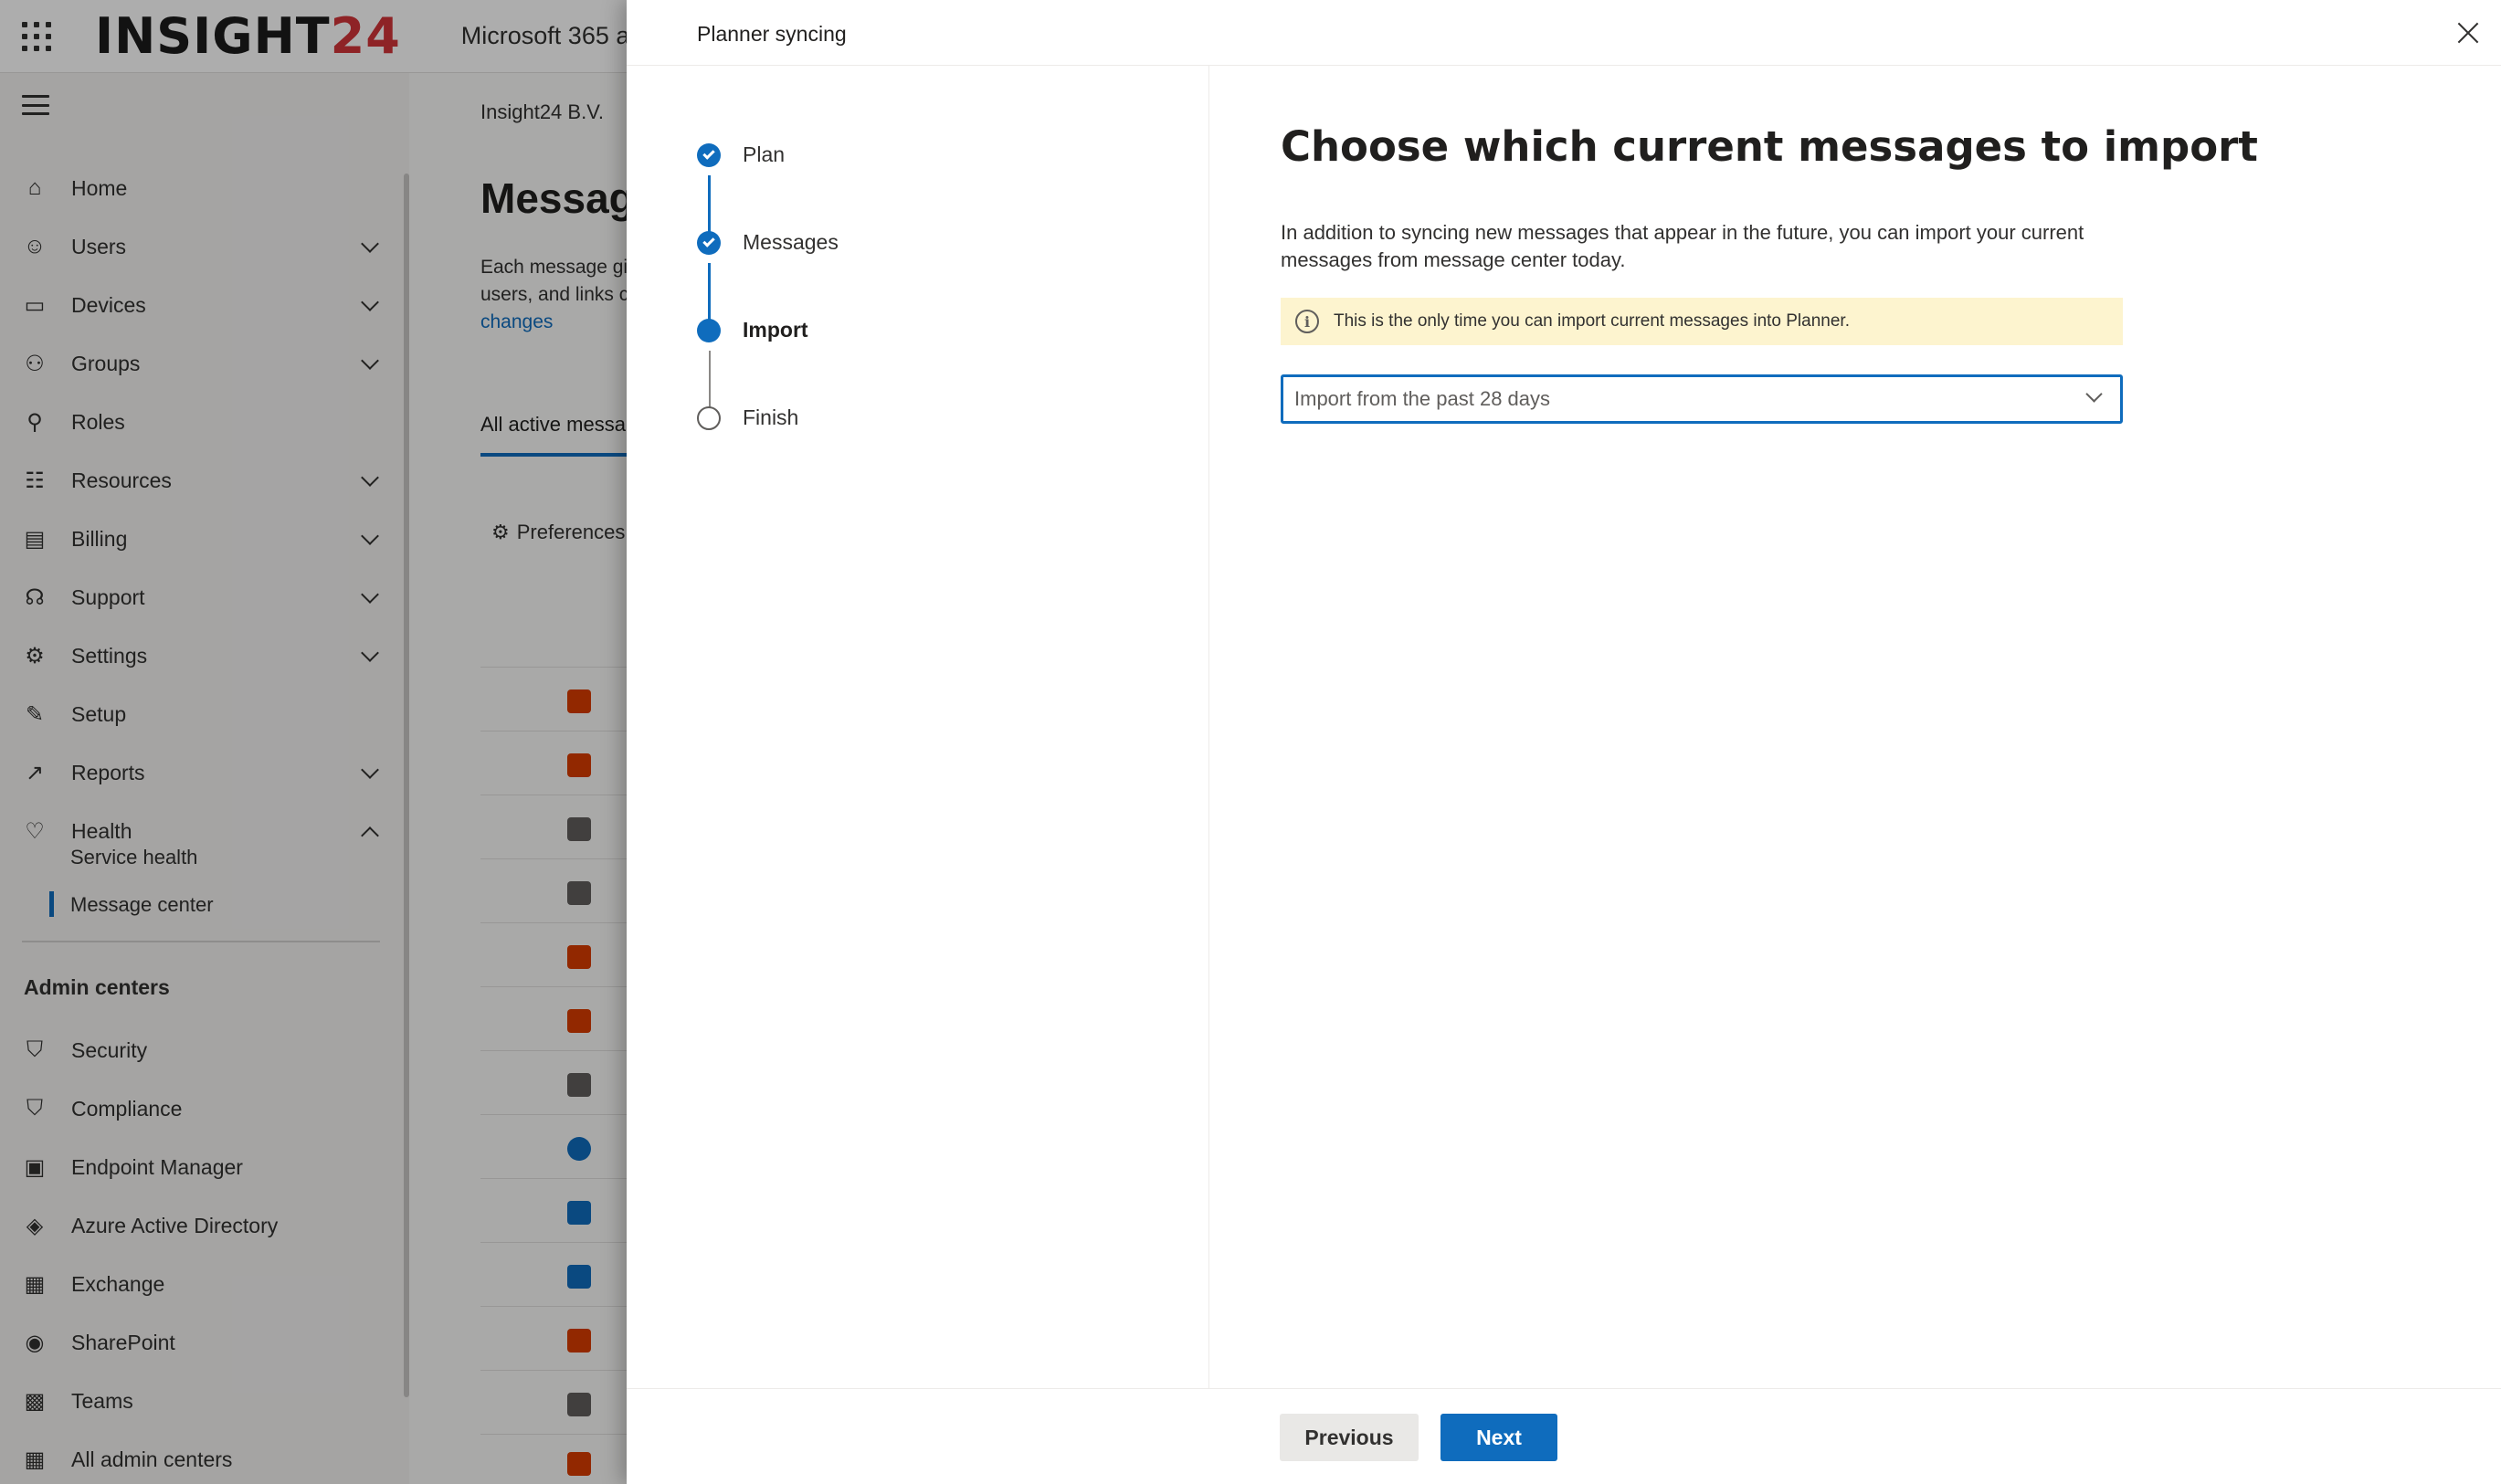 The width and height of the screenshot is (2501, 1484). What do you see at coordinates (2468, 32) in the screenshot?
I see `close-icon` at bounding box center [2468, 32].